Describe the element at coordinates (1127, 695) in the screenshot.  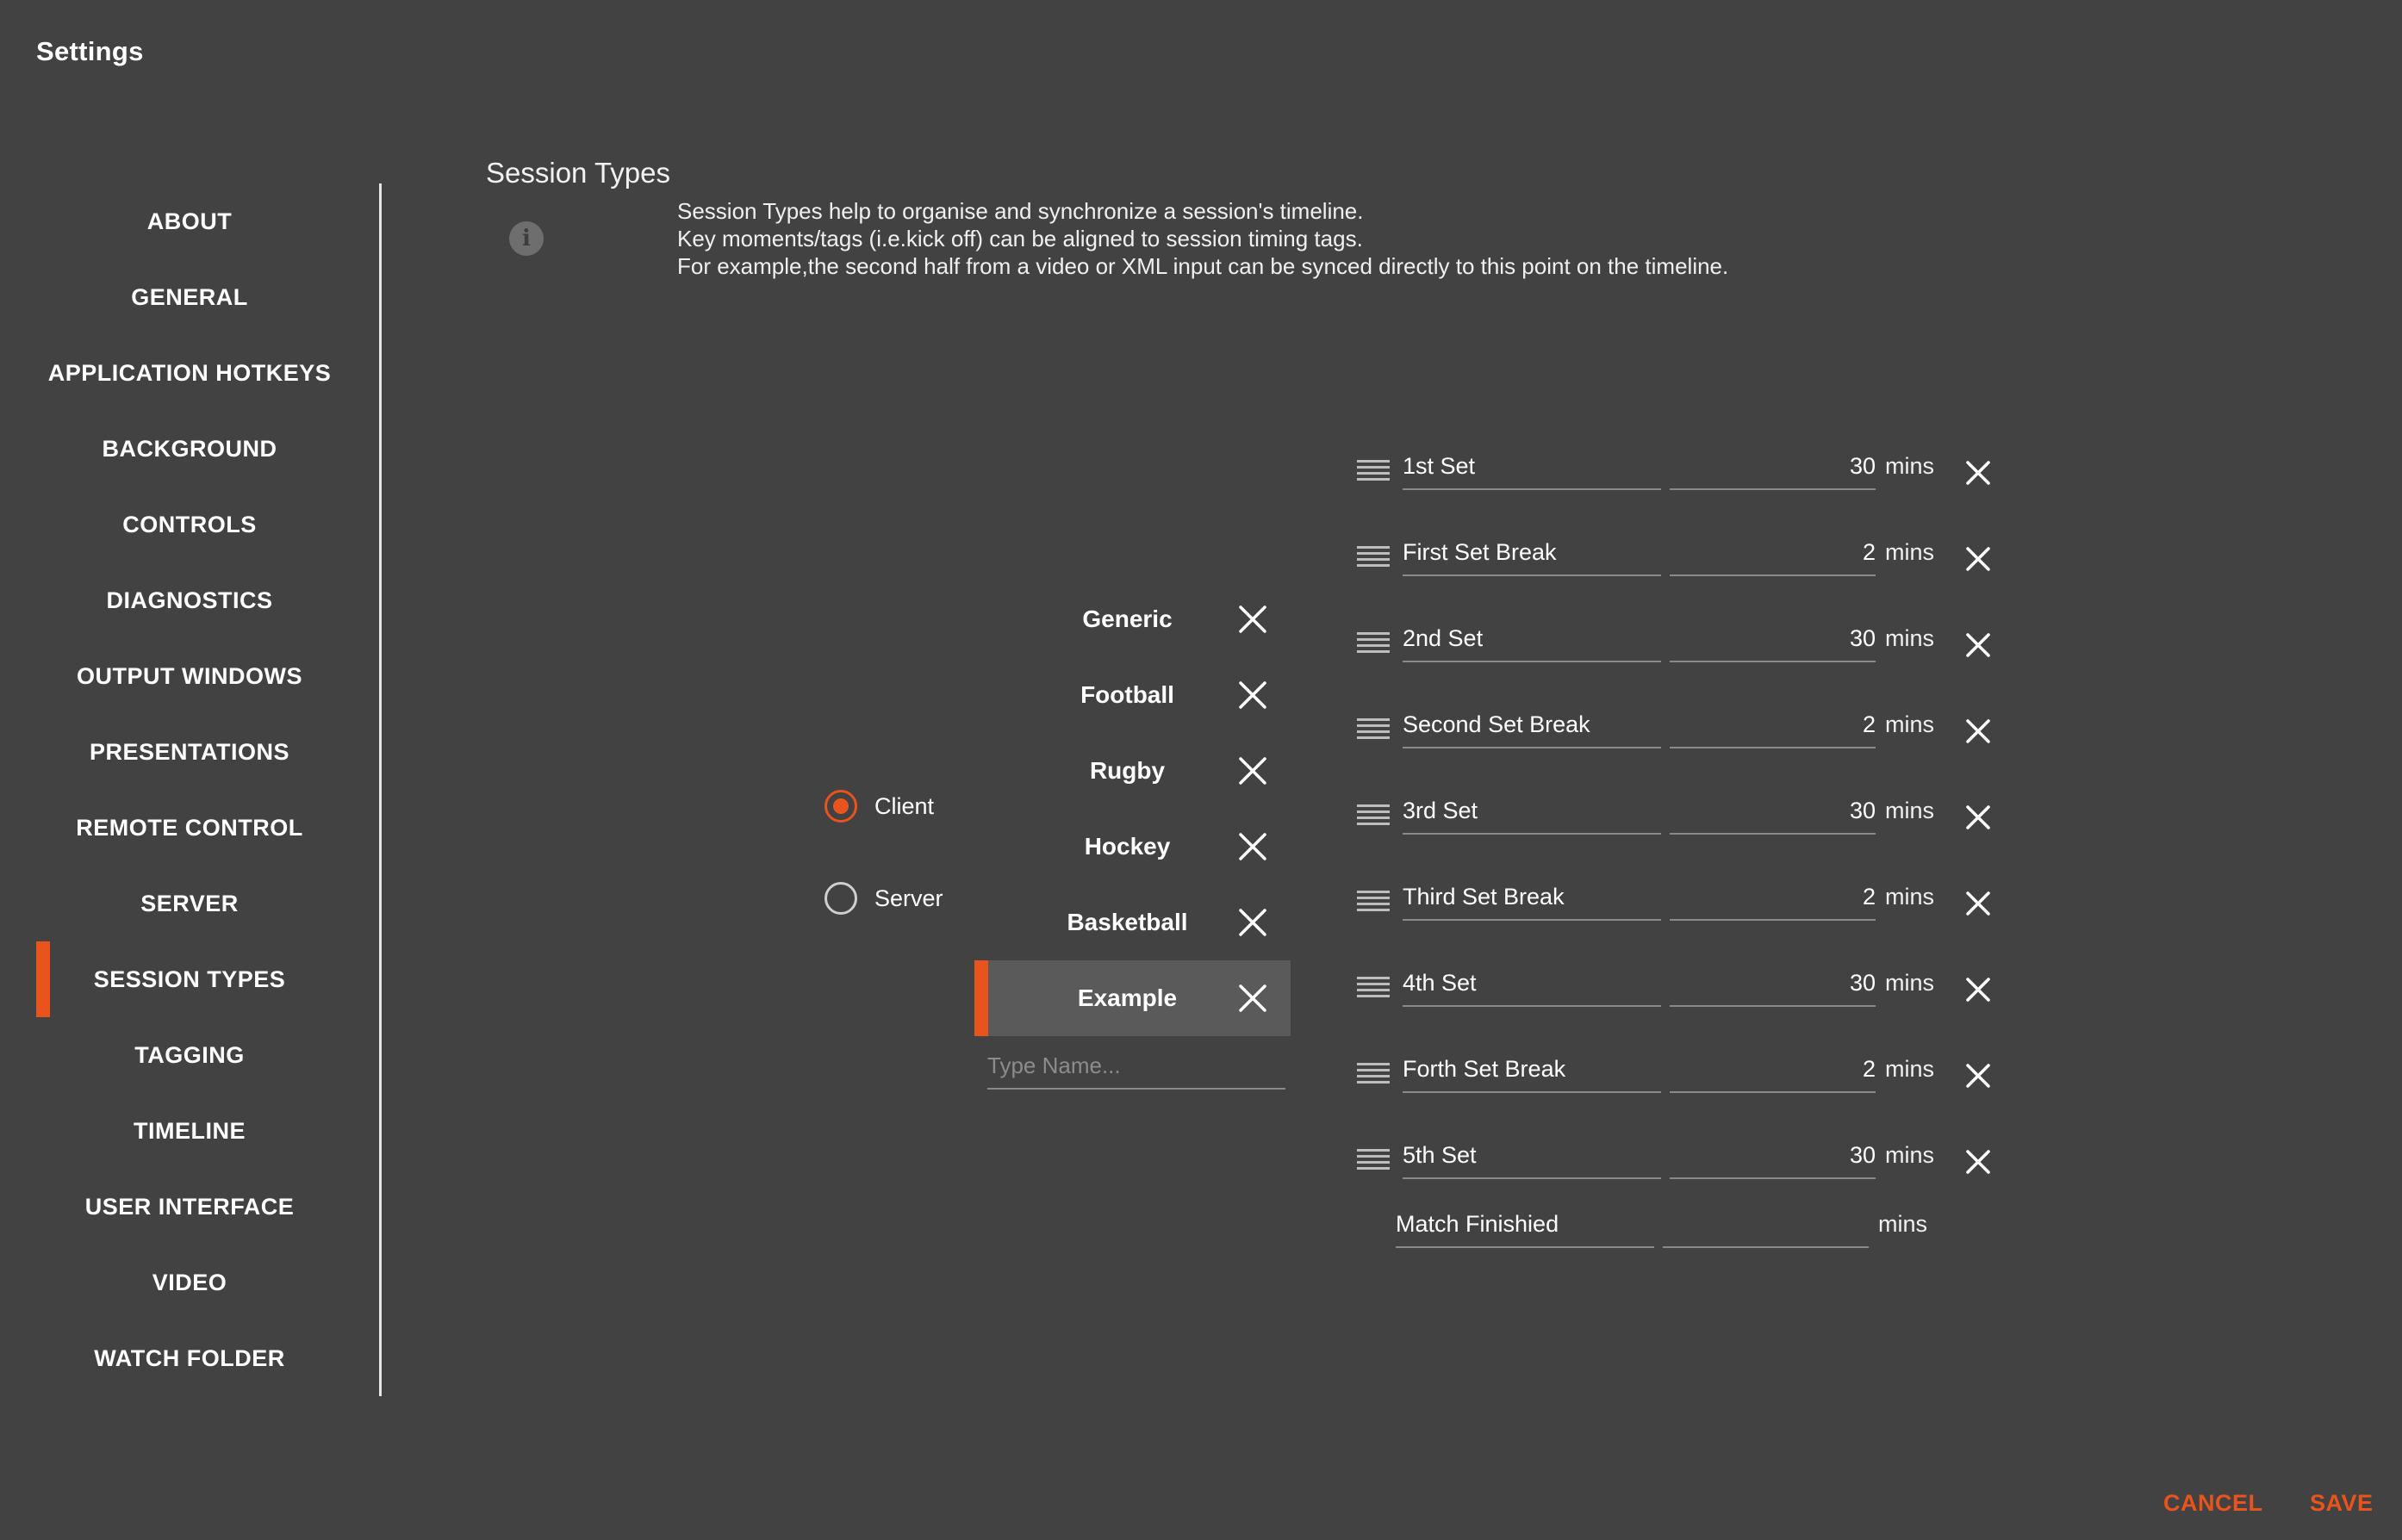
I see `session-type-name: Football` at that location.